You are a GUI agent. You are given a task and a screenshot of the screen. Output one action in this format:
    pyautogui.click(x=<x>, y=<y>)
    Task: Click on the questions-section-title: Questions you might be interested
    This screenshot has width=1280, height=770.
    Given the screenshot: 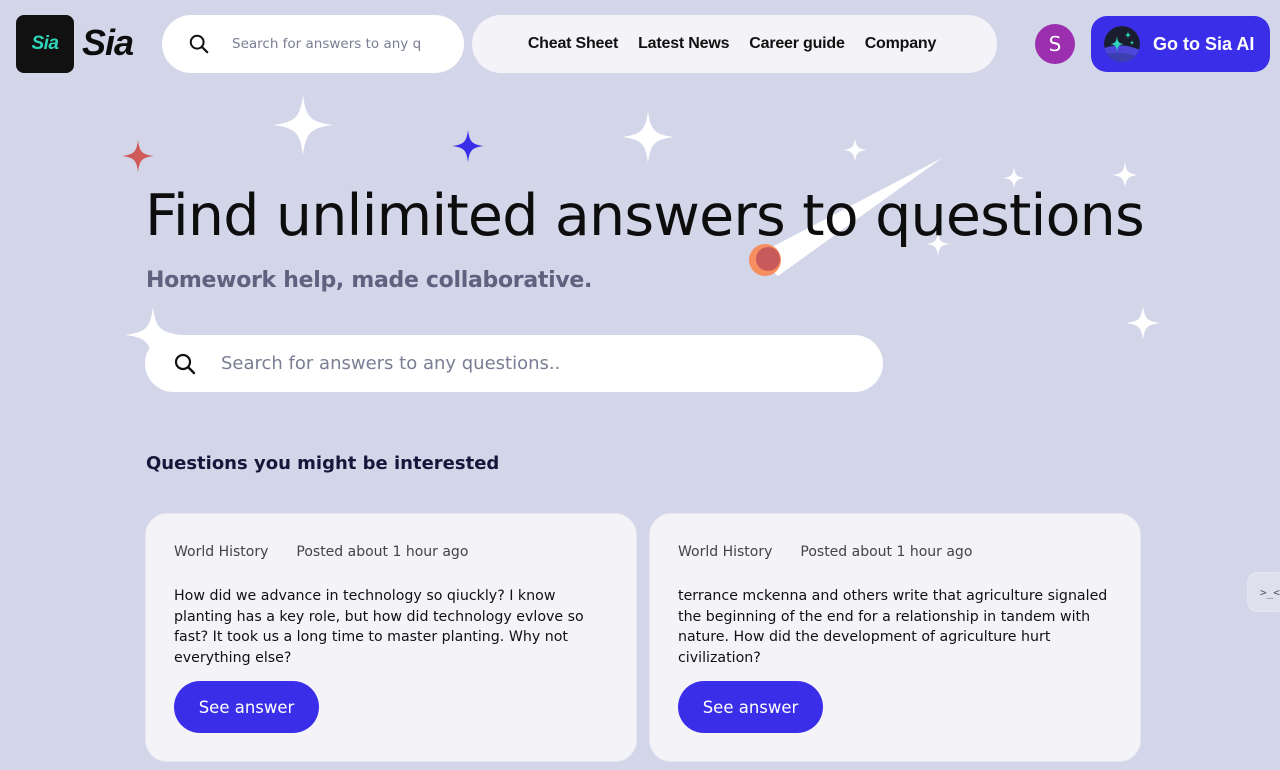 What is the action you would take?
    pyautogui.click(x=323, y=463)
    